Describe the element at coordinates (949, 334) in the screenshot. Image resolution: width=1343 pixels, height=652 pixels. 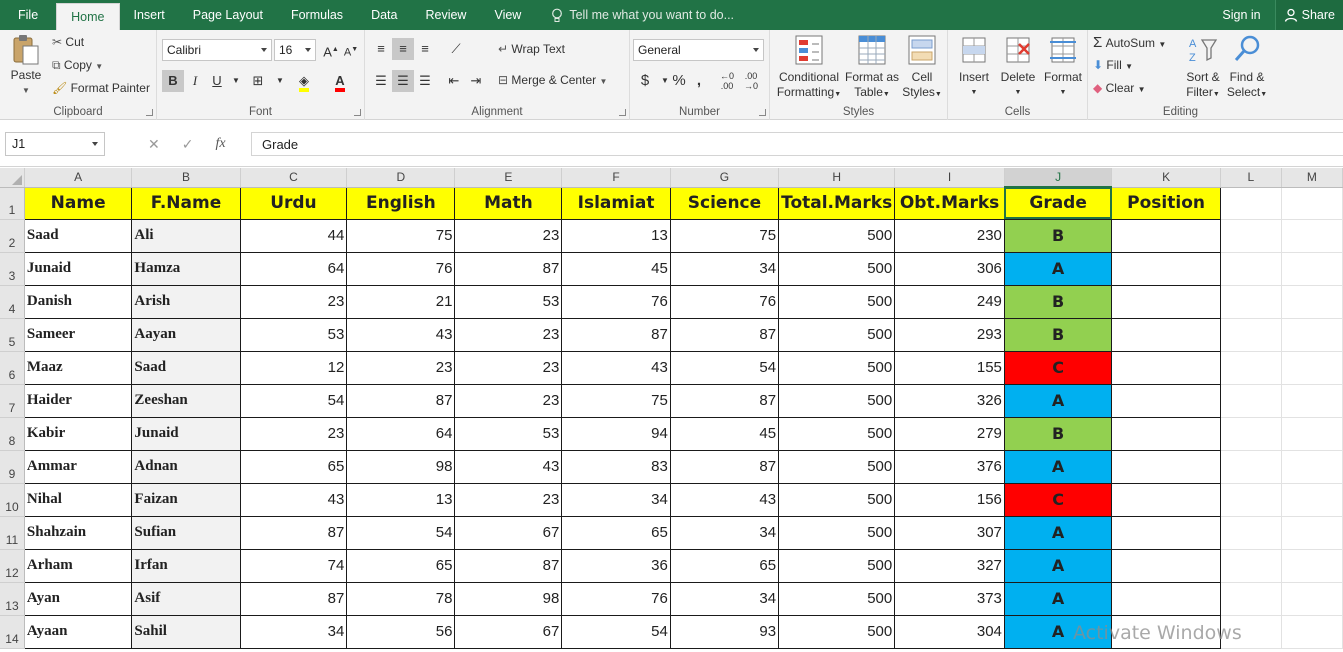
I see `number-cell: 293` at that location.